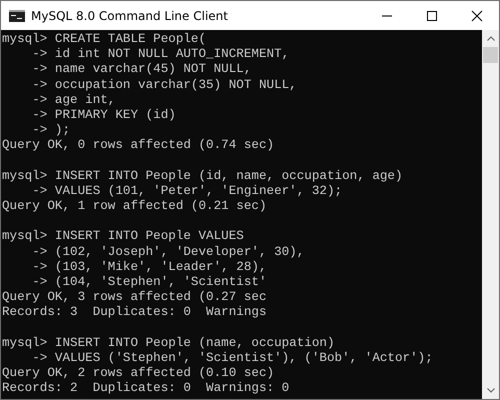 This screenshot has width=500, height=400. Describe the element at coordinates (139, 146) in the screenshot. I see `console-line: Query OK, 0 rows affected (0.74 sec)` at that location.